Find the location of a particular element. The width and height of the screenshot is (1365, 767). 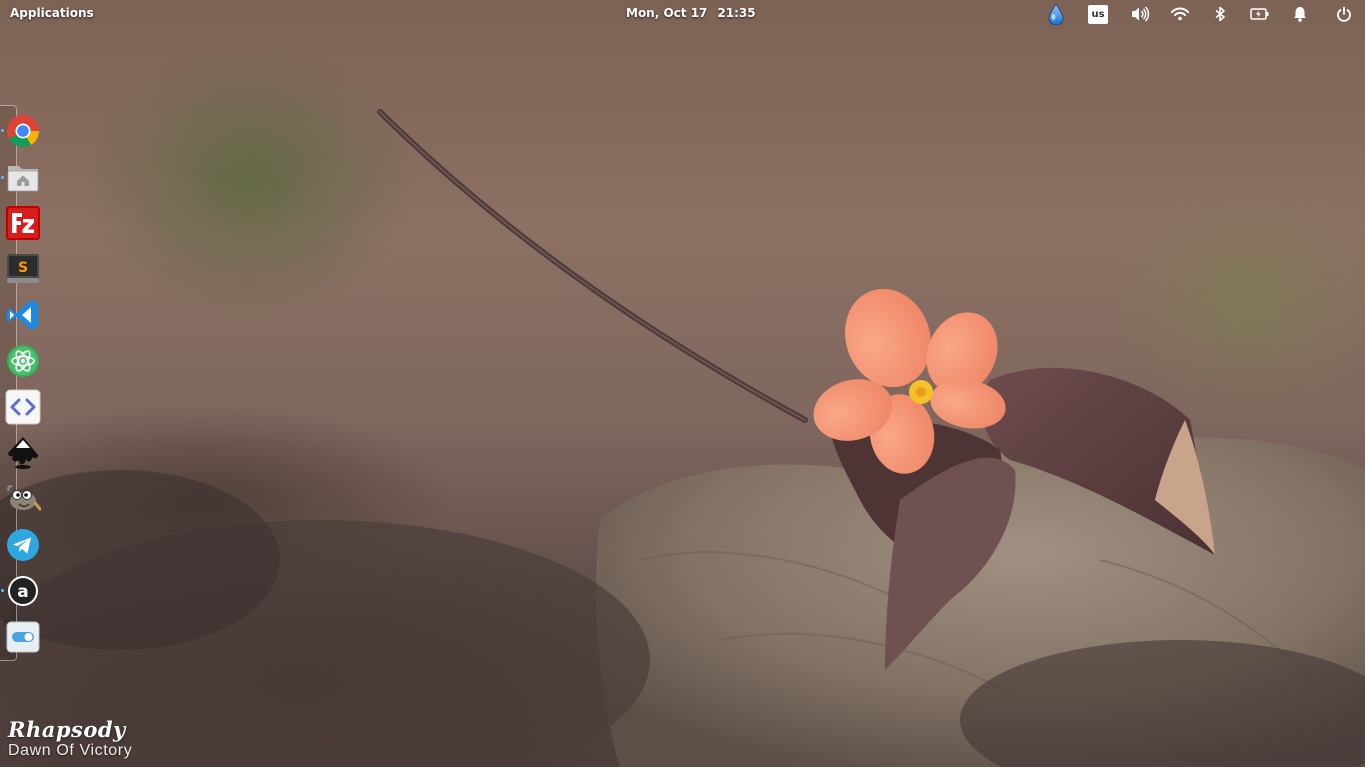

files-home-icon is located at coordinates (21, 178).